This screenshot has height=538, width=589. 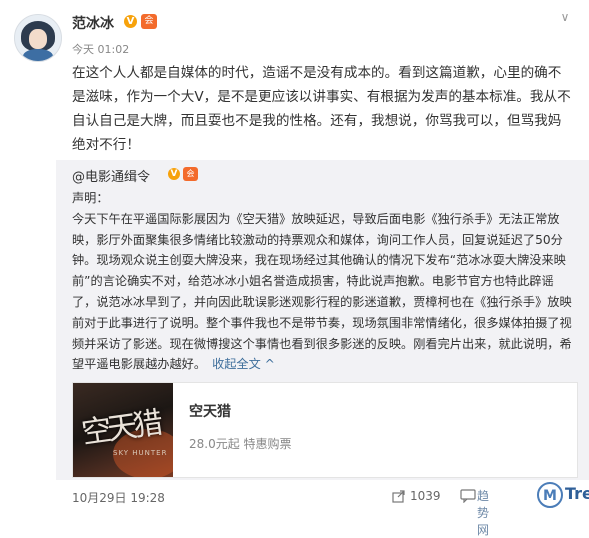 What do you see at coordinates (38, 55) in the screenshot?
I see `avatar-body` at bounding box center [38, 55].